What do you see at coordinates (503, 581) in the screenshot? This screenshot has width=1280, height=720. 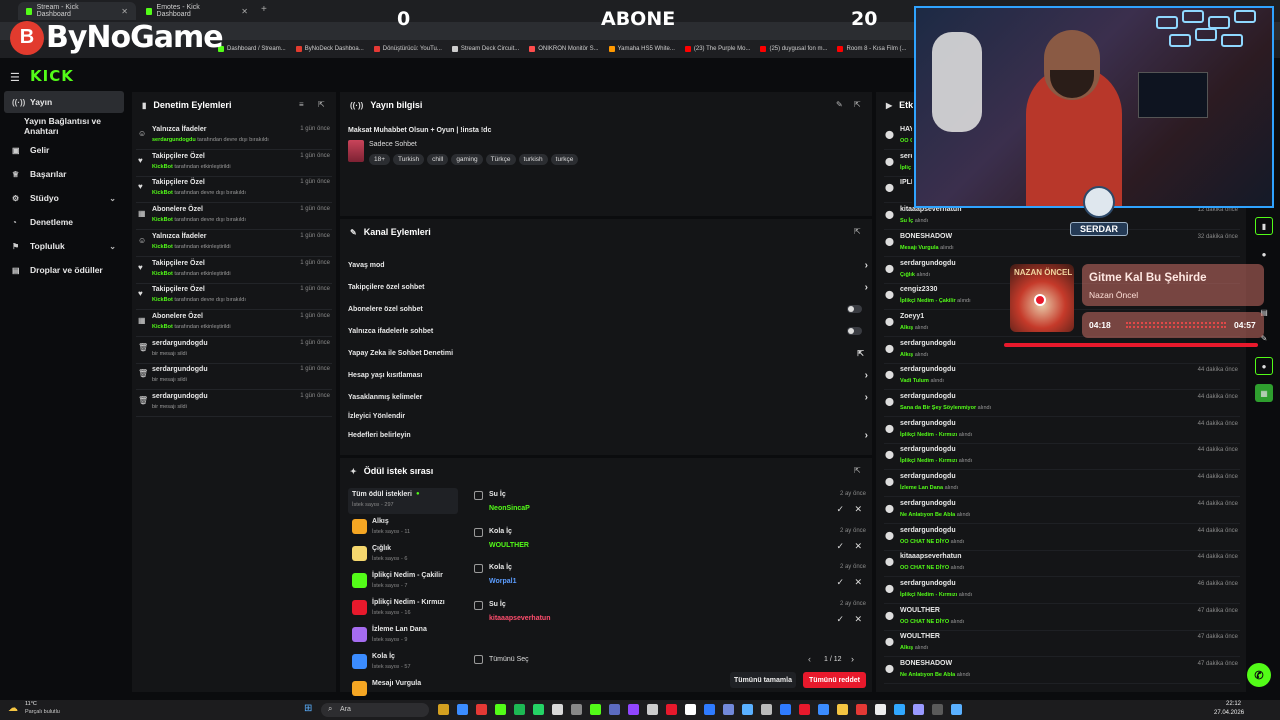 I see `request-user: Worpal1` at bounding box center [503, 581].